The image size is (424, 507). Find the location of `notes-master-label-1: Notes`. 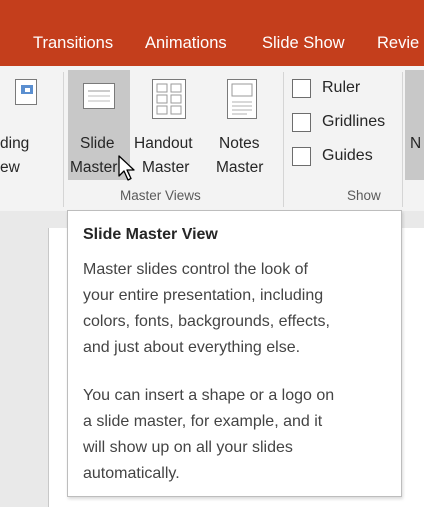

notes-master-label-1: Notes is located at coordinates (239, 143).